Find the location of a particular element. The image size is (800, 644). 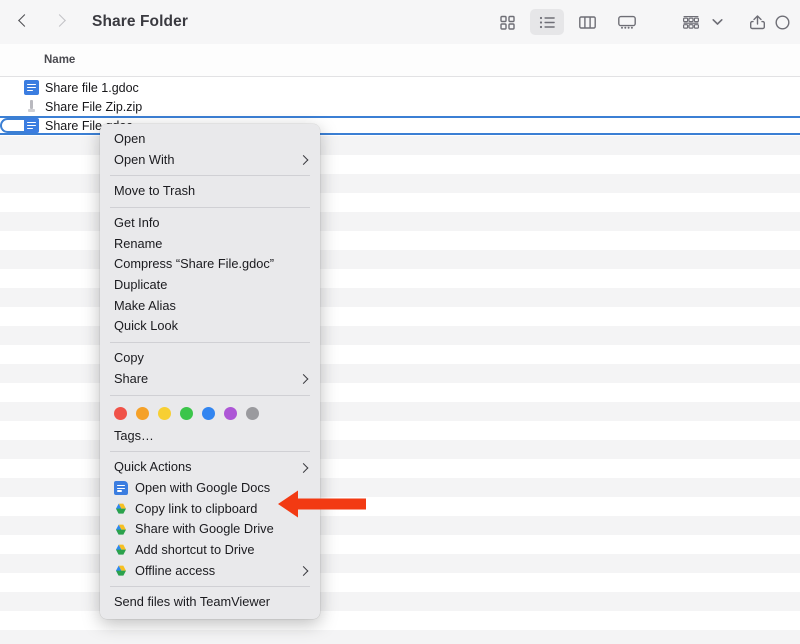

toolbar: Share Folder is located at coordinates (400, 22).